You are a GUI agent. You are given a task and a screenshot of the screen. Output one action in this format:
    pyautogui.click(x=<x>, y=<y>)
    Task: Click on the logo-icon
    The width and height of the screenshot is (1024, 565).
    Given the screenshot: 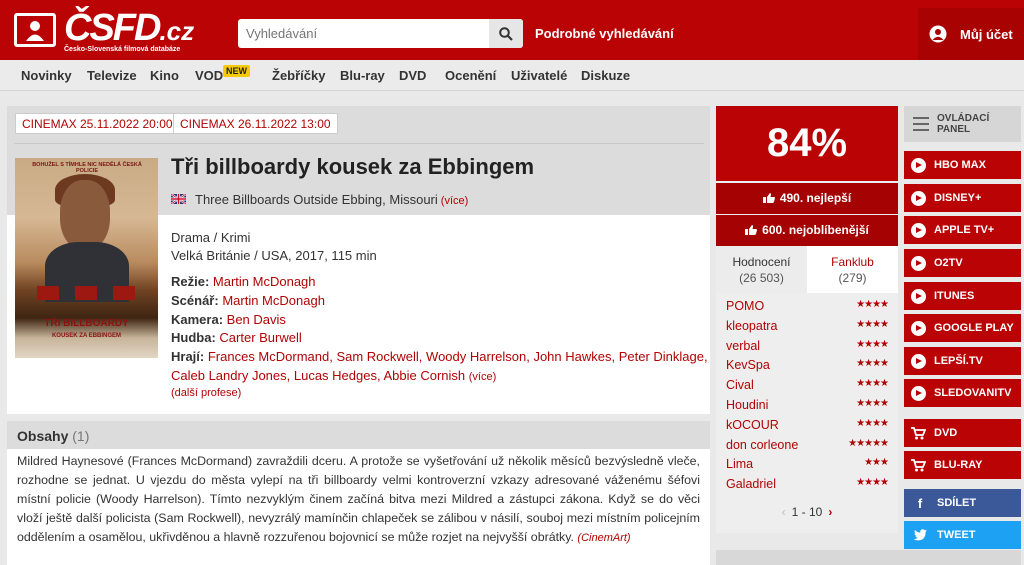 What is the action you would take?
    pyautogui.click(x=35, y=30)
    